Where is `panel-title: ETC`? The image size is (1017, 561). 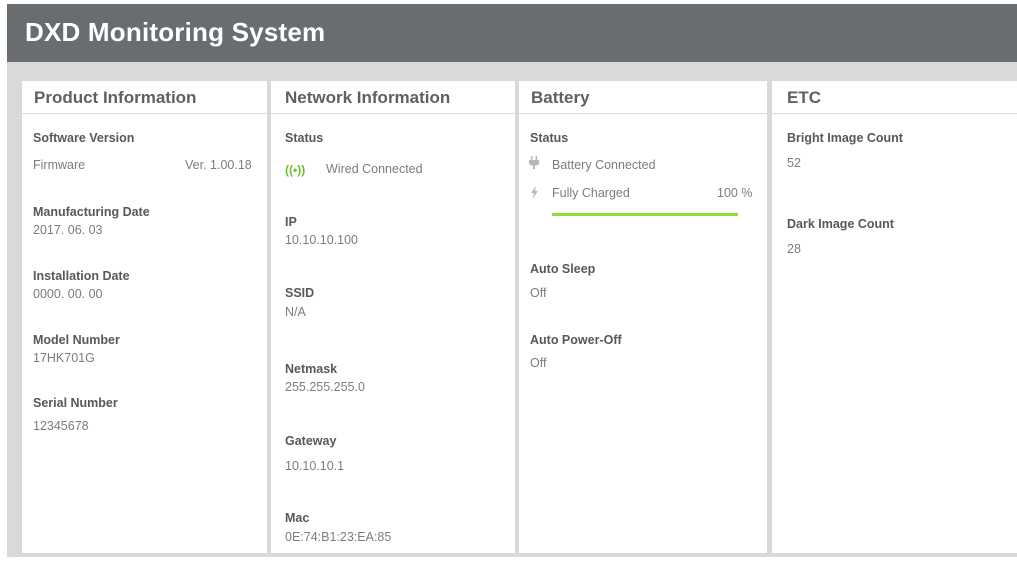 panel-title: ETC is located at coordinates (894, 97).